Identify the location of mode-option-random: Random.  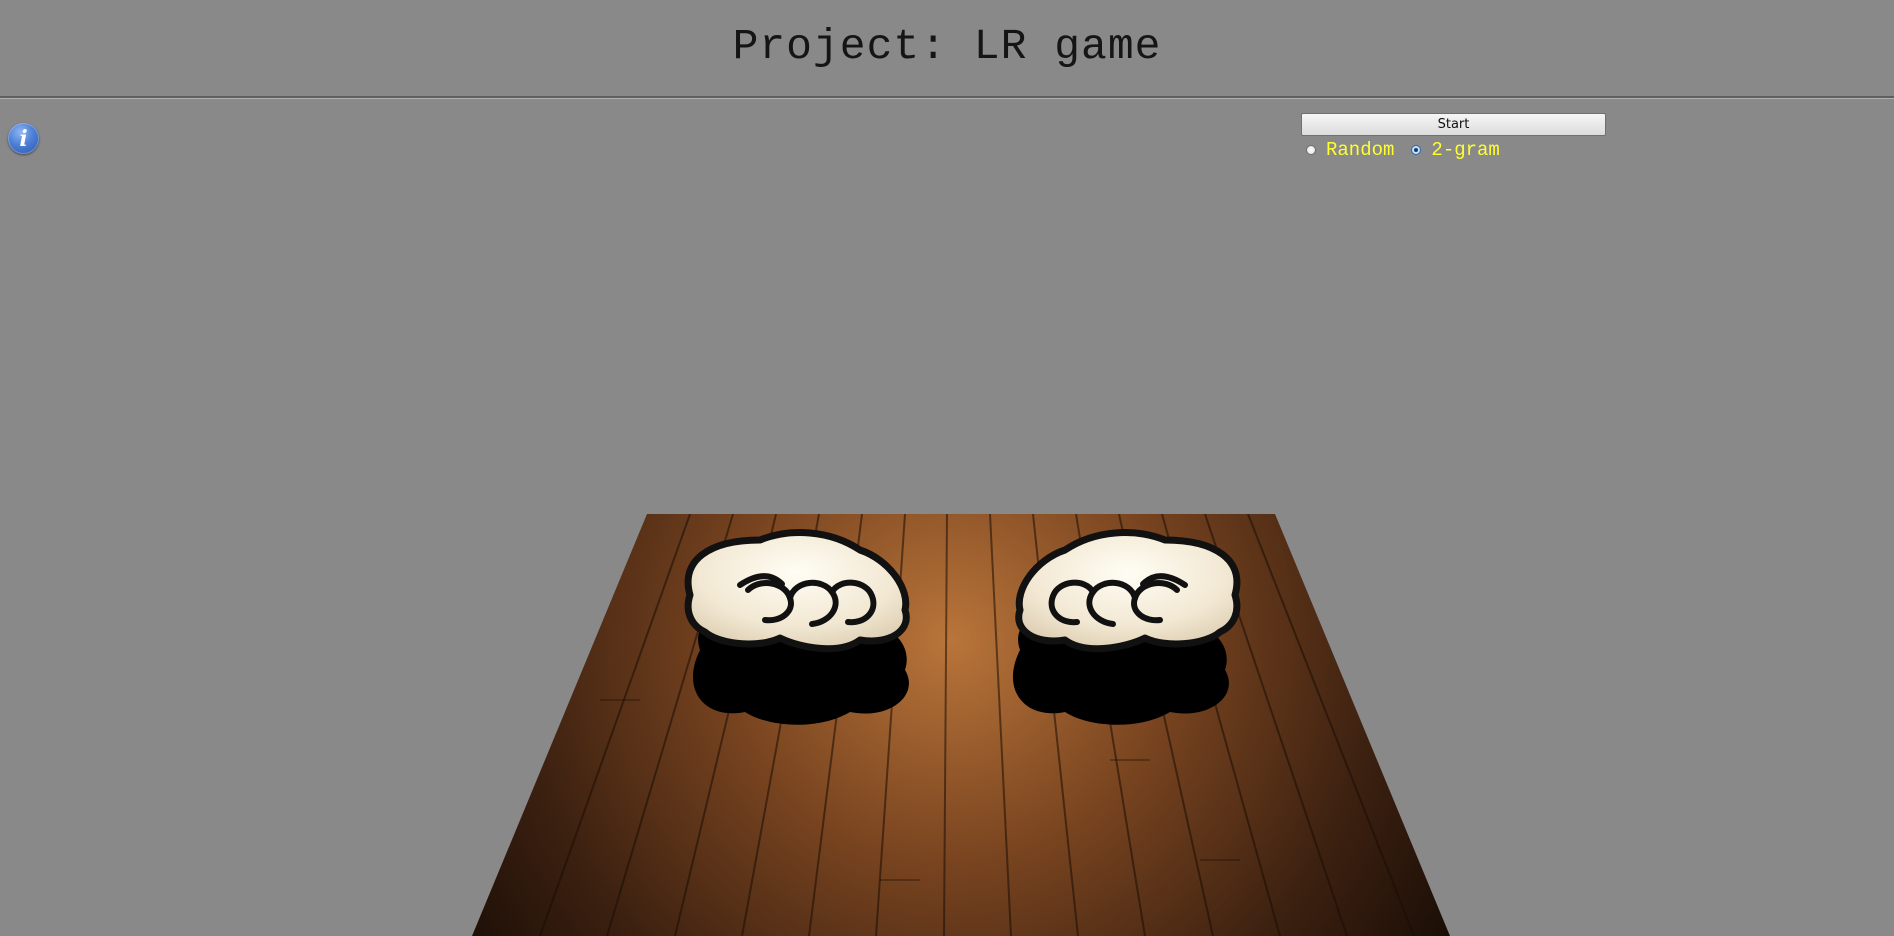
(1350, 150).